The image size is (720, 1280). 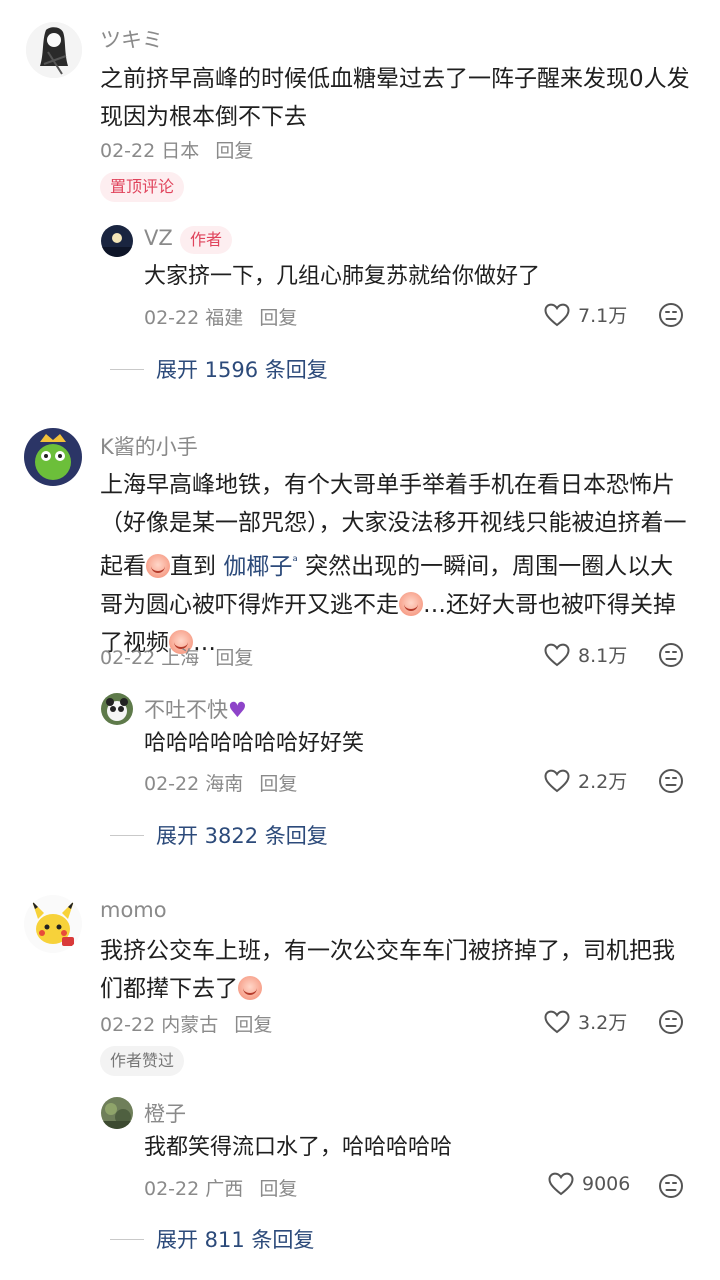 I want to click on comment-meta: 02-22 内蒙古 回复, so click(x=186, y=1023).